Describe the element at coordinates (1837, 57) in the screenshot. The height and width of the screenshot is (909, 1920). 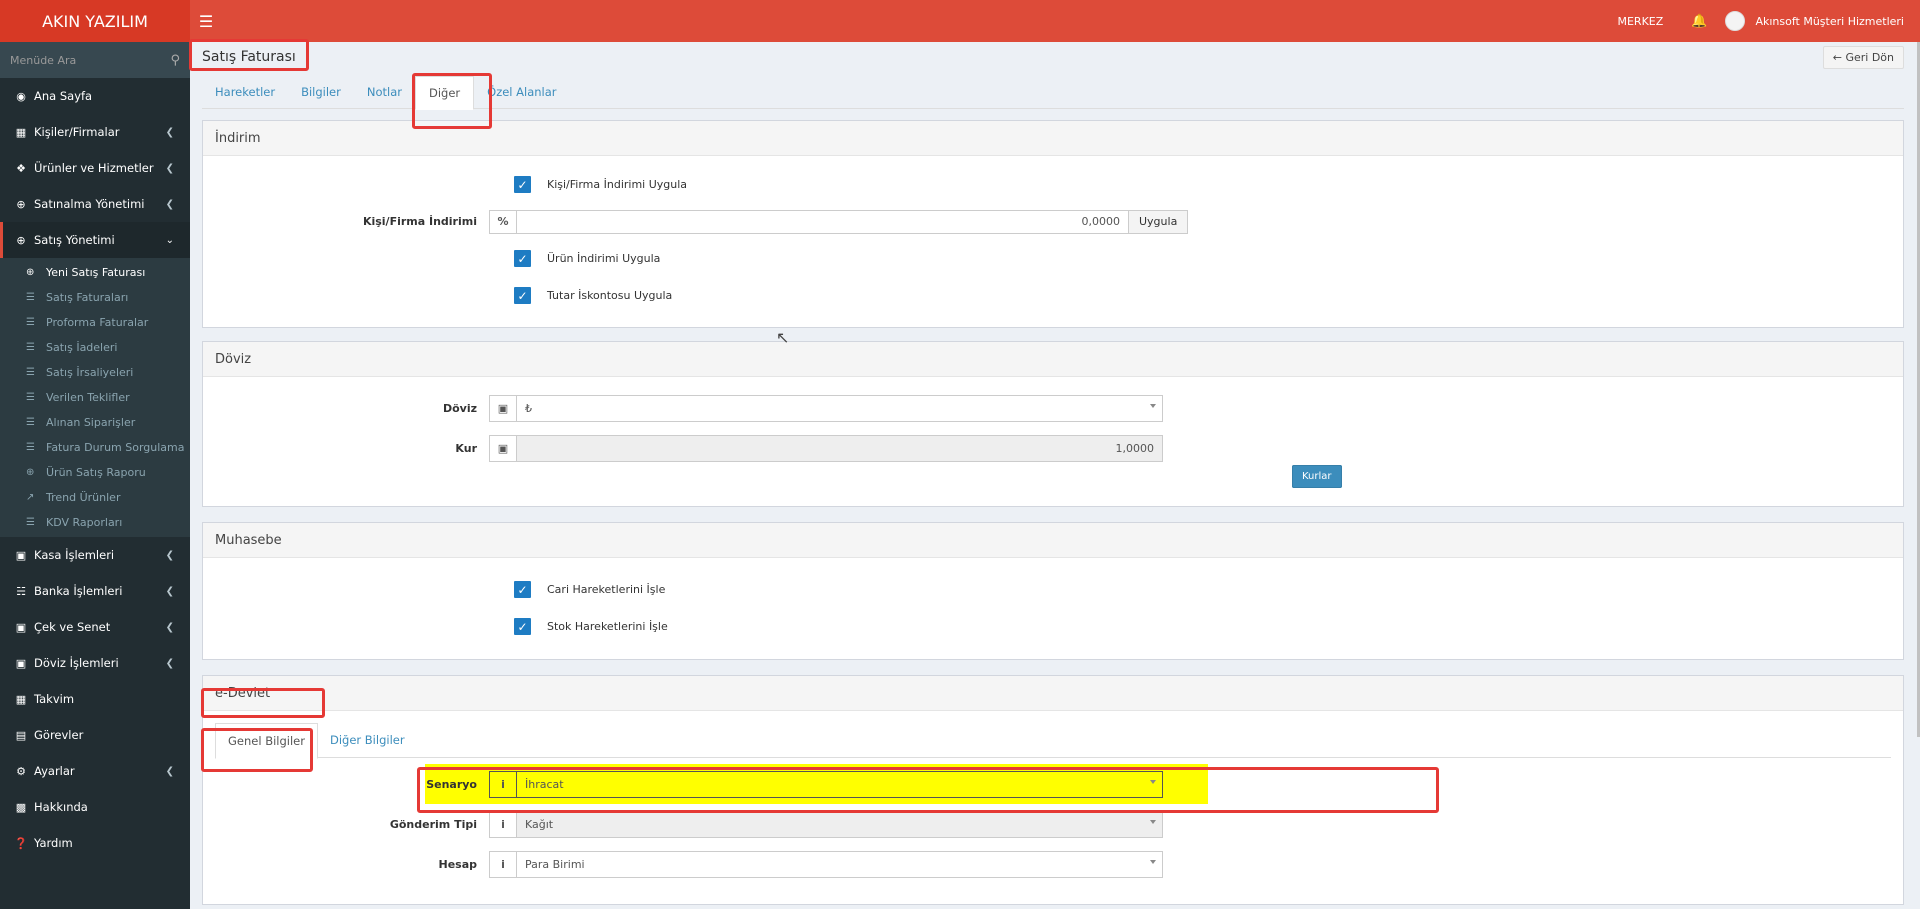
I see `arrow-left-icon: ←` at that location.